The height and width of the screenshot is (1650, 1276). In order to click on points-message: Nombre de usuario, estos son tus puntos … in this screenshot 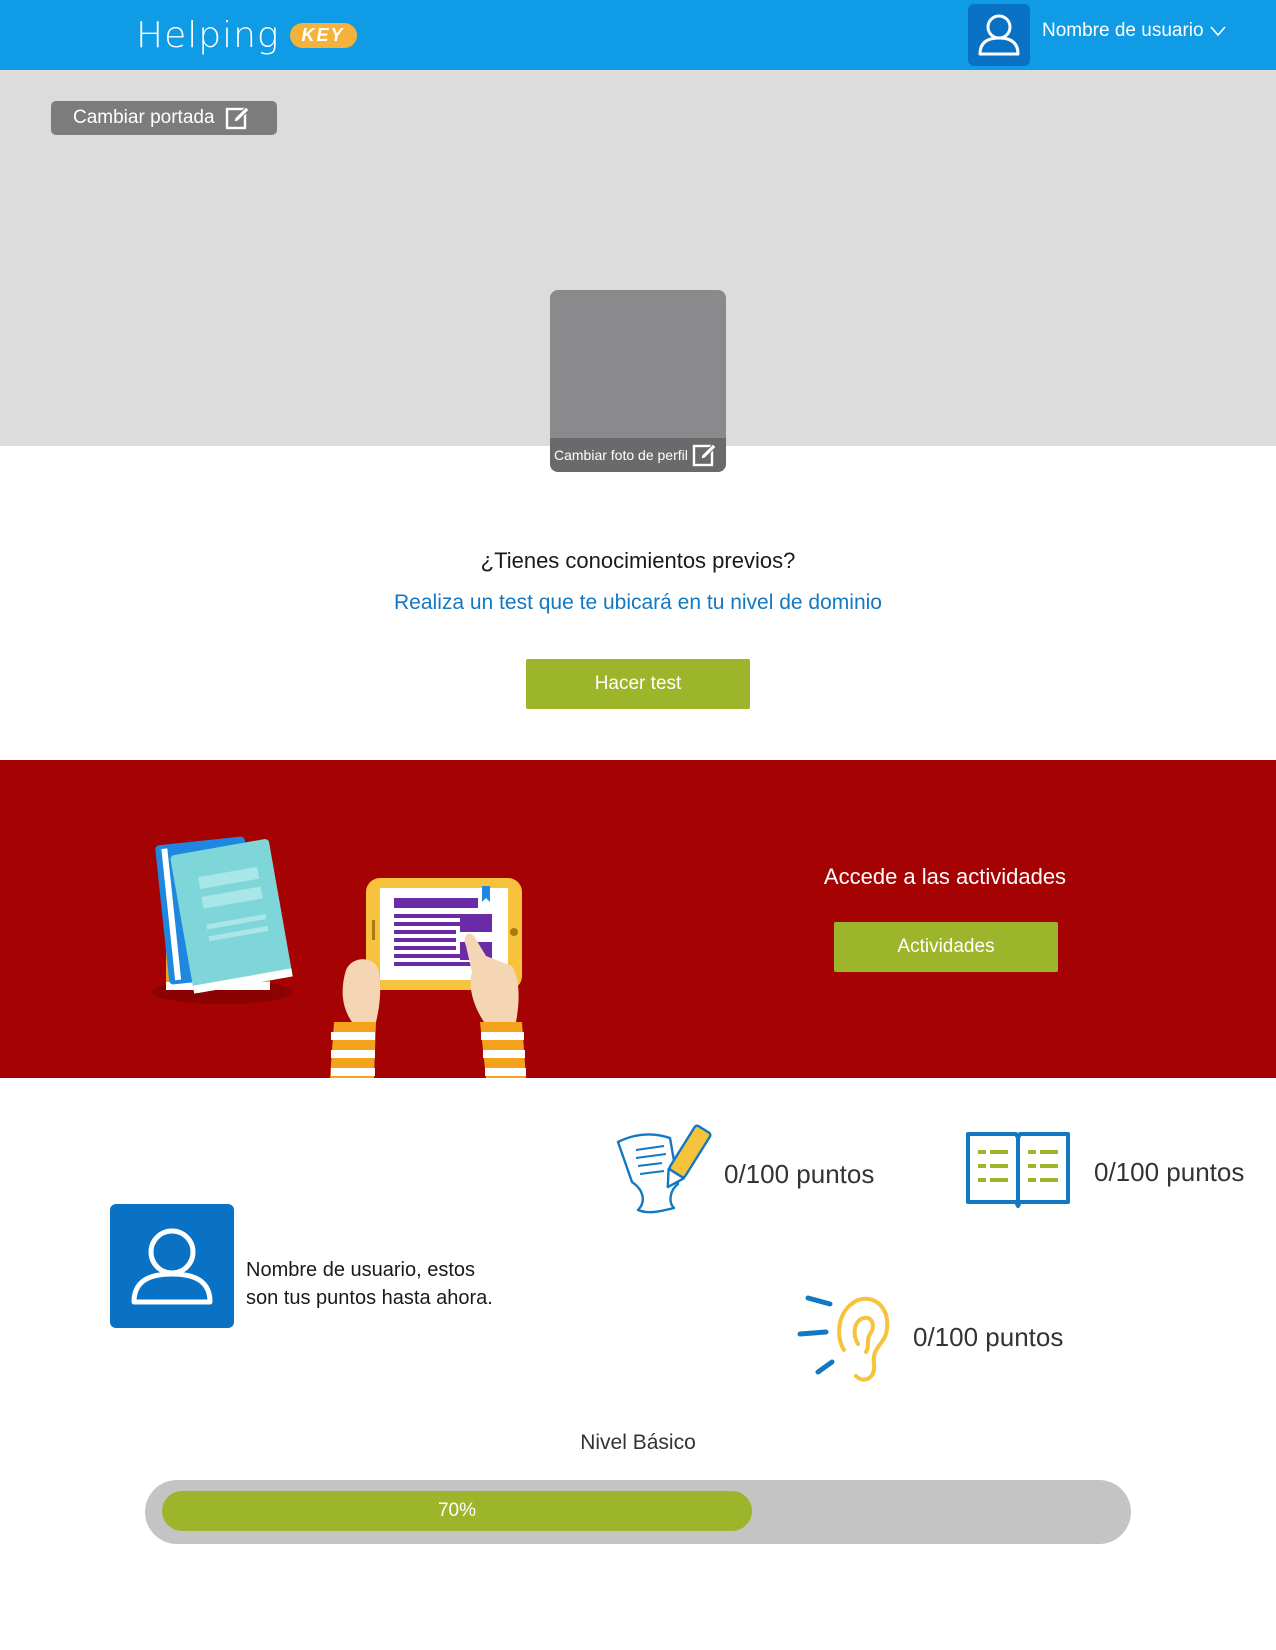, I will do `click(396, 1284)`.